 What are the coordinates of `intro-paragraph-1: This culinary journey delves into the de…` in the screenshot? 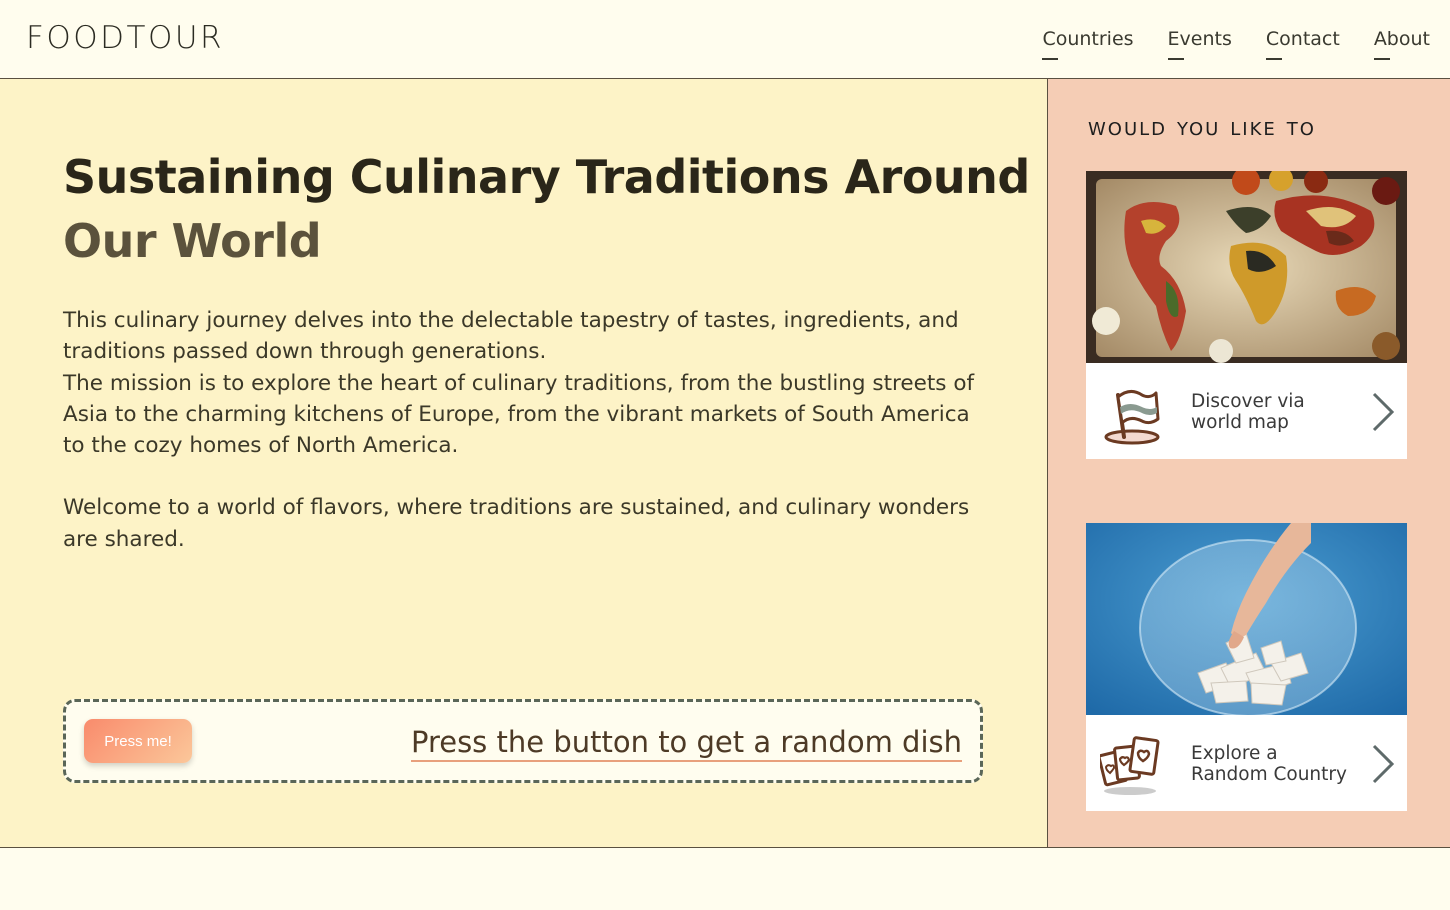 It's located at (511, 336).